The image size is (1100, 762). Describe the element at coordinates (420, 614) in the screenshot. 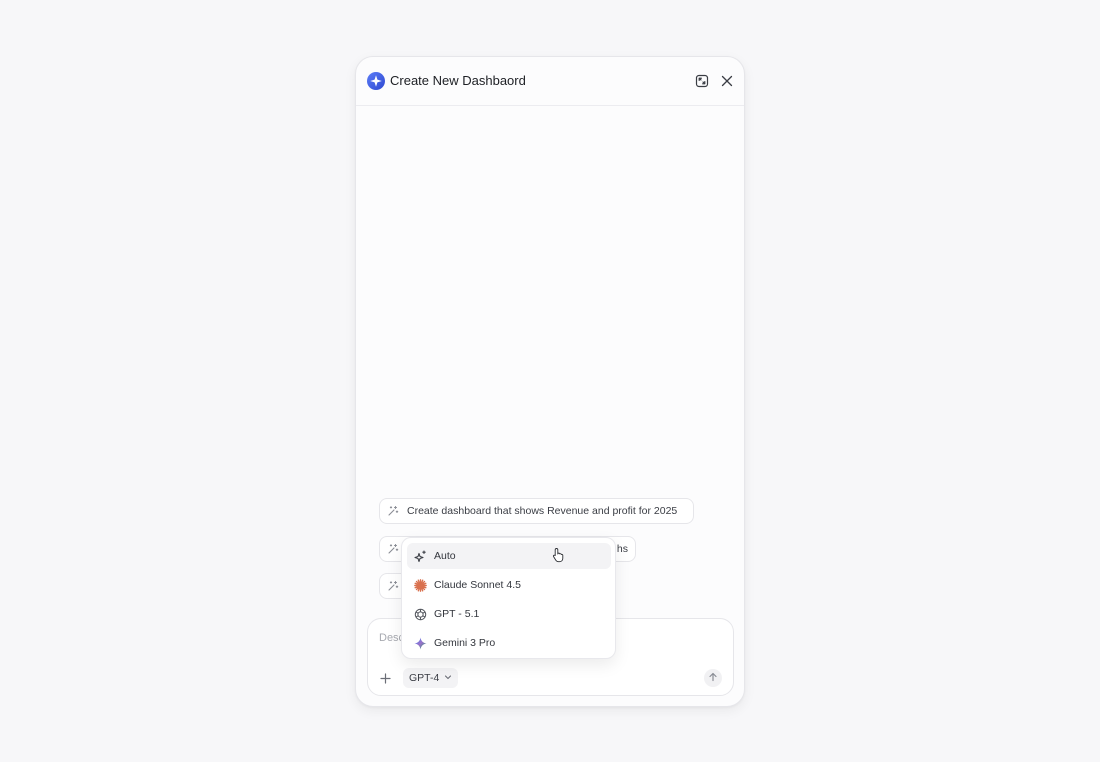

I see `openai-icon` at that location.